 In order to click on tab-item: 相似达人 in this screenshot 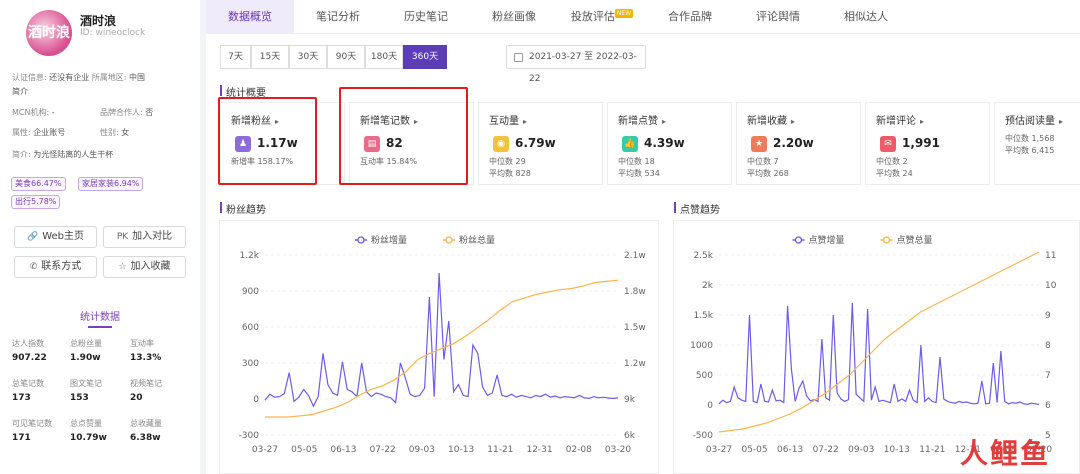, I will do `click(866, 17)`.